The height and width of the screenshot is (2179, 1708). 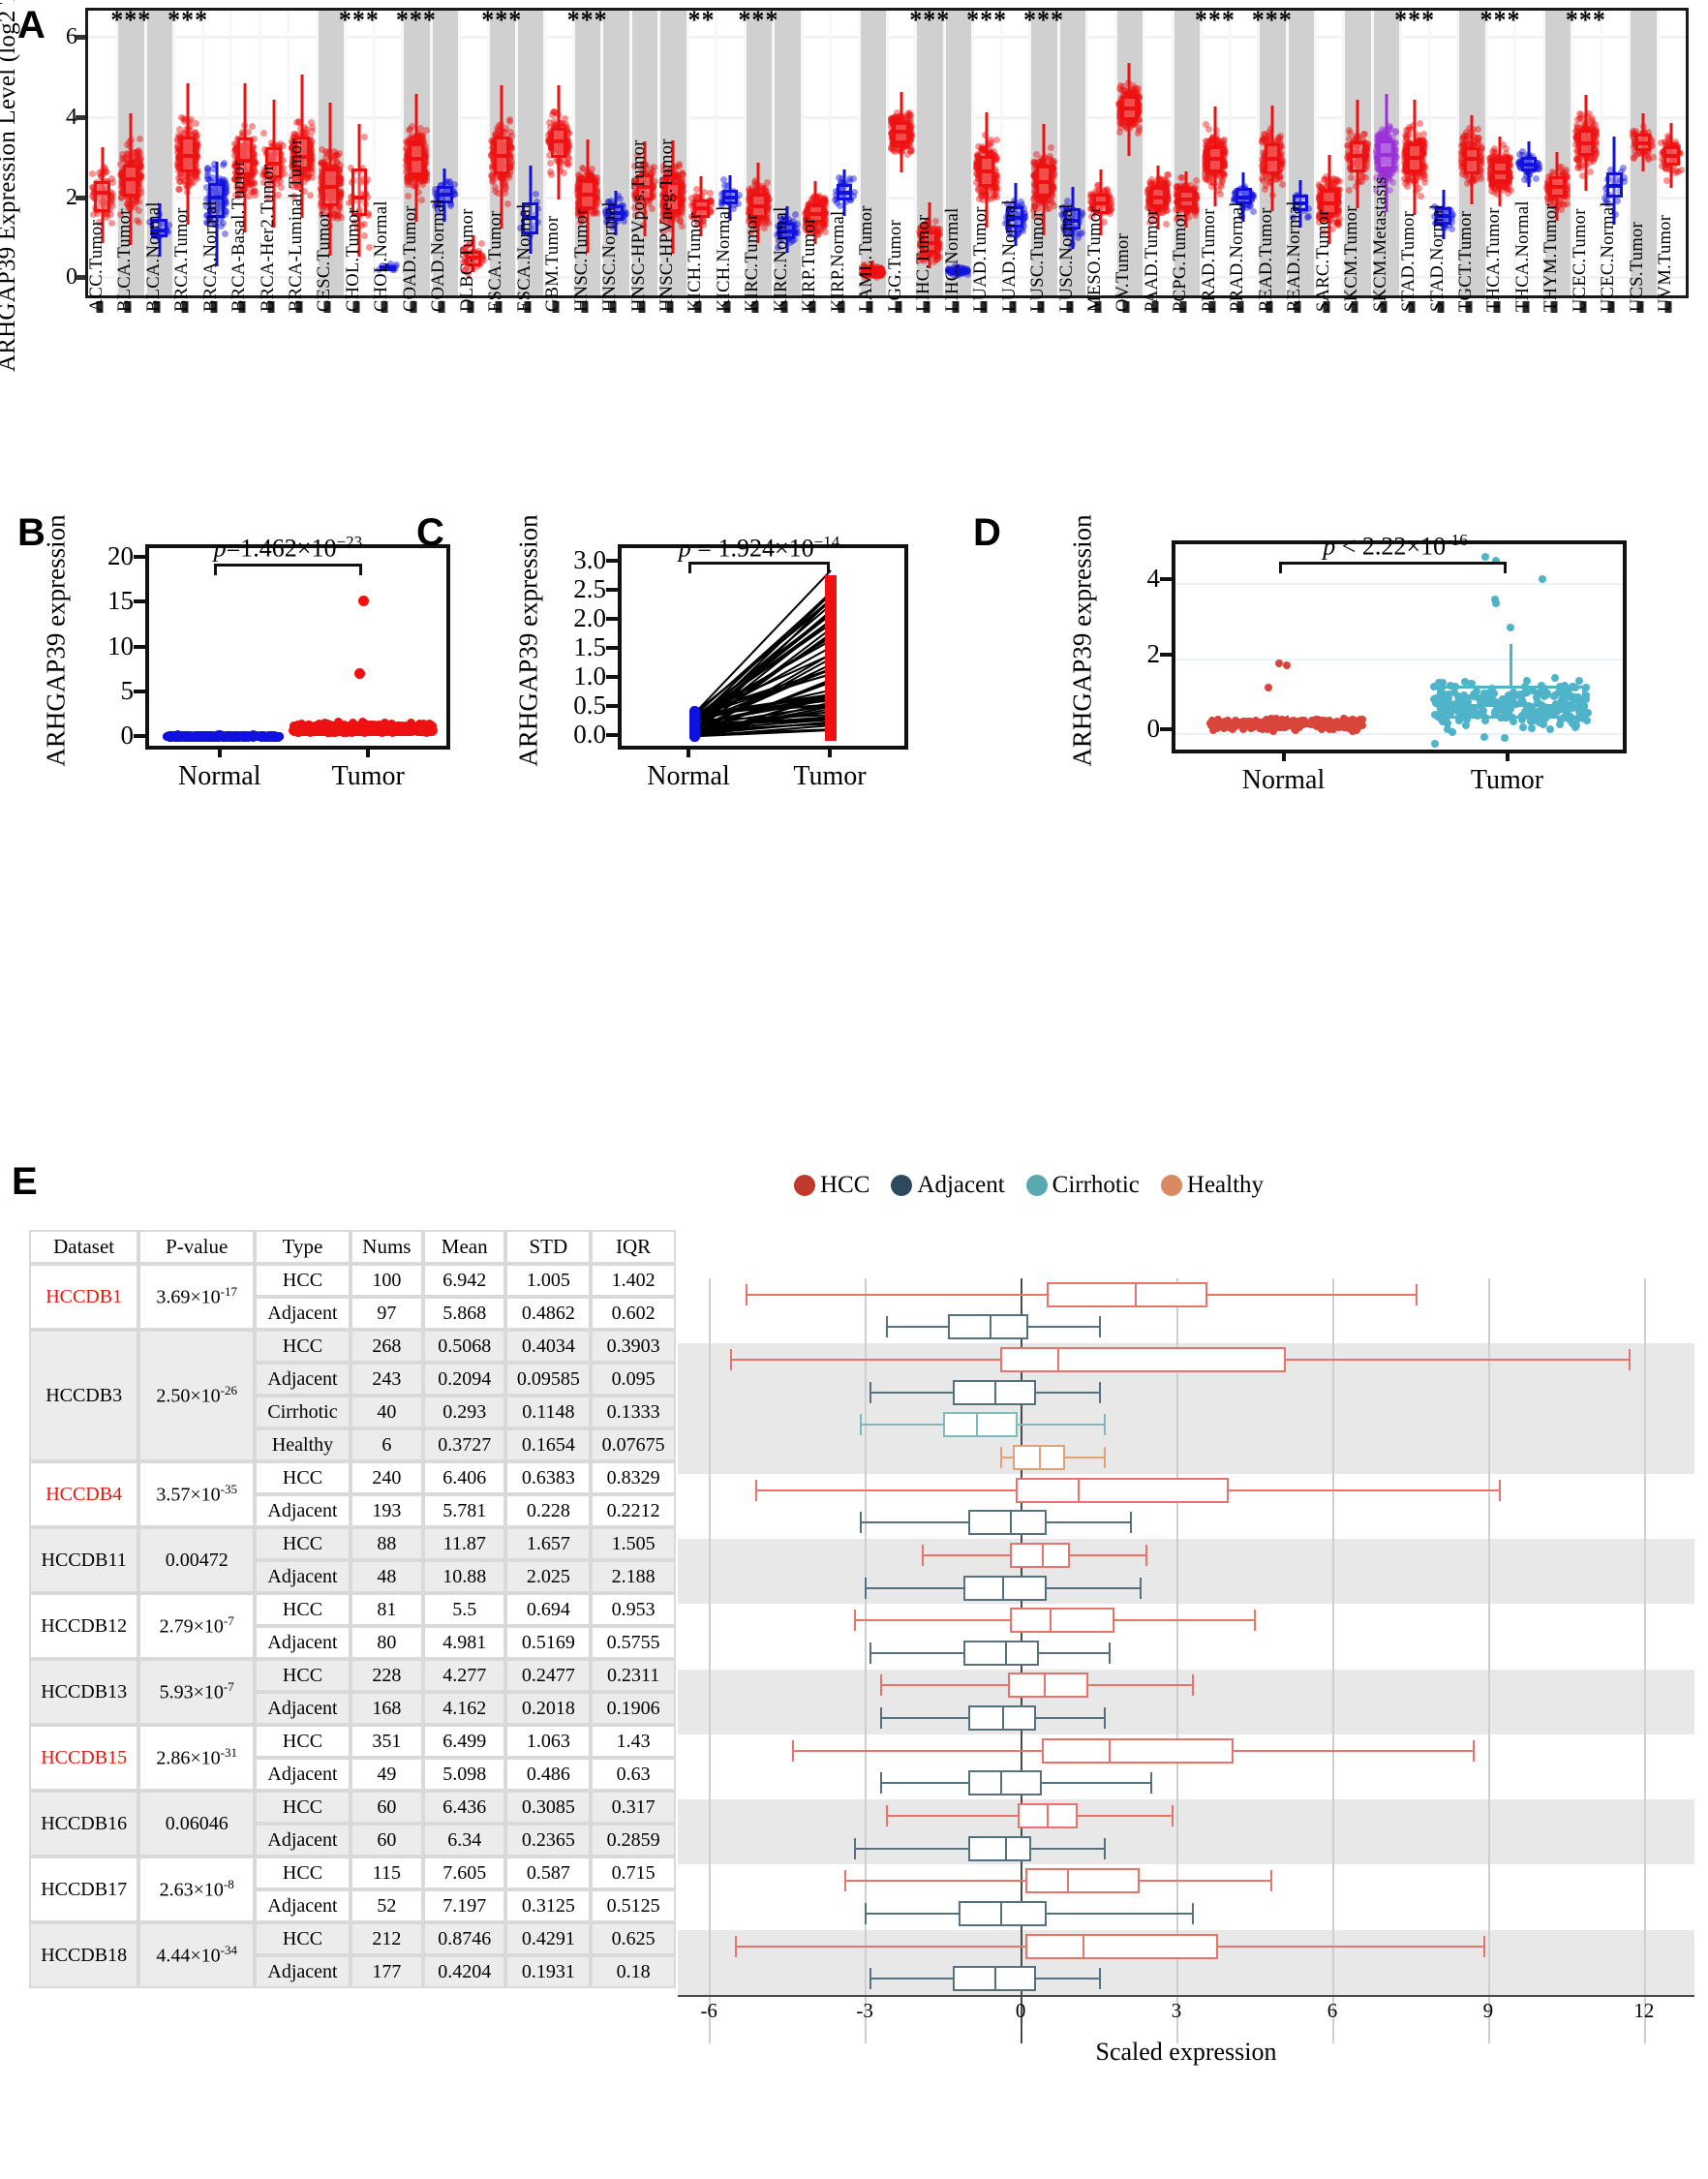 What do you see at coordinates (10, 186) in the screenshot?
I see `panel-a-y-axis-label: ARHGAP39 Expression Level (log2 TPM)` at bounding box center [10, 186].